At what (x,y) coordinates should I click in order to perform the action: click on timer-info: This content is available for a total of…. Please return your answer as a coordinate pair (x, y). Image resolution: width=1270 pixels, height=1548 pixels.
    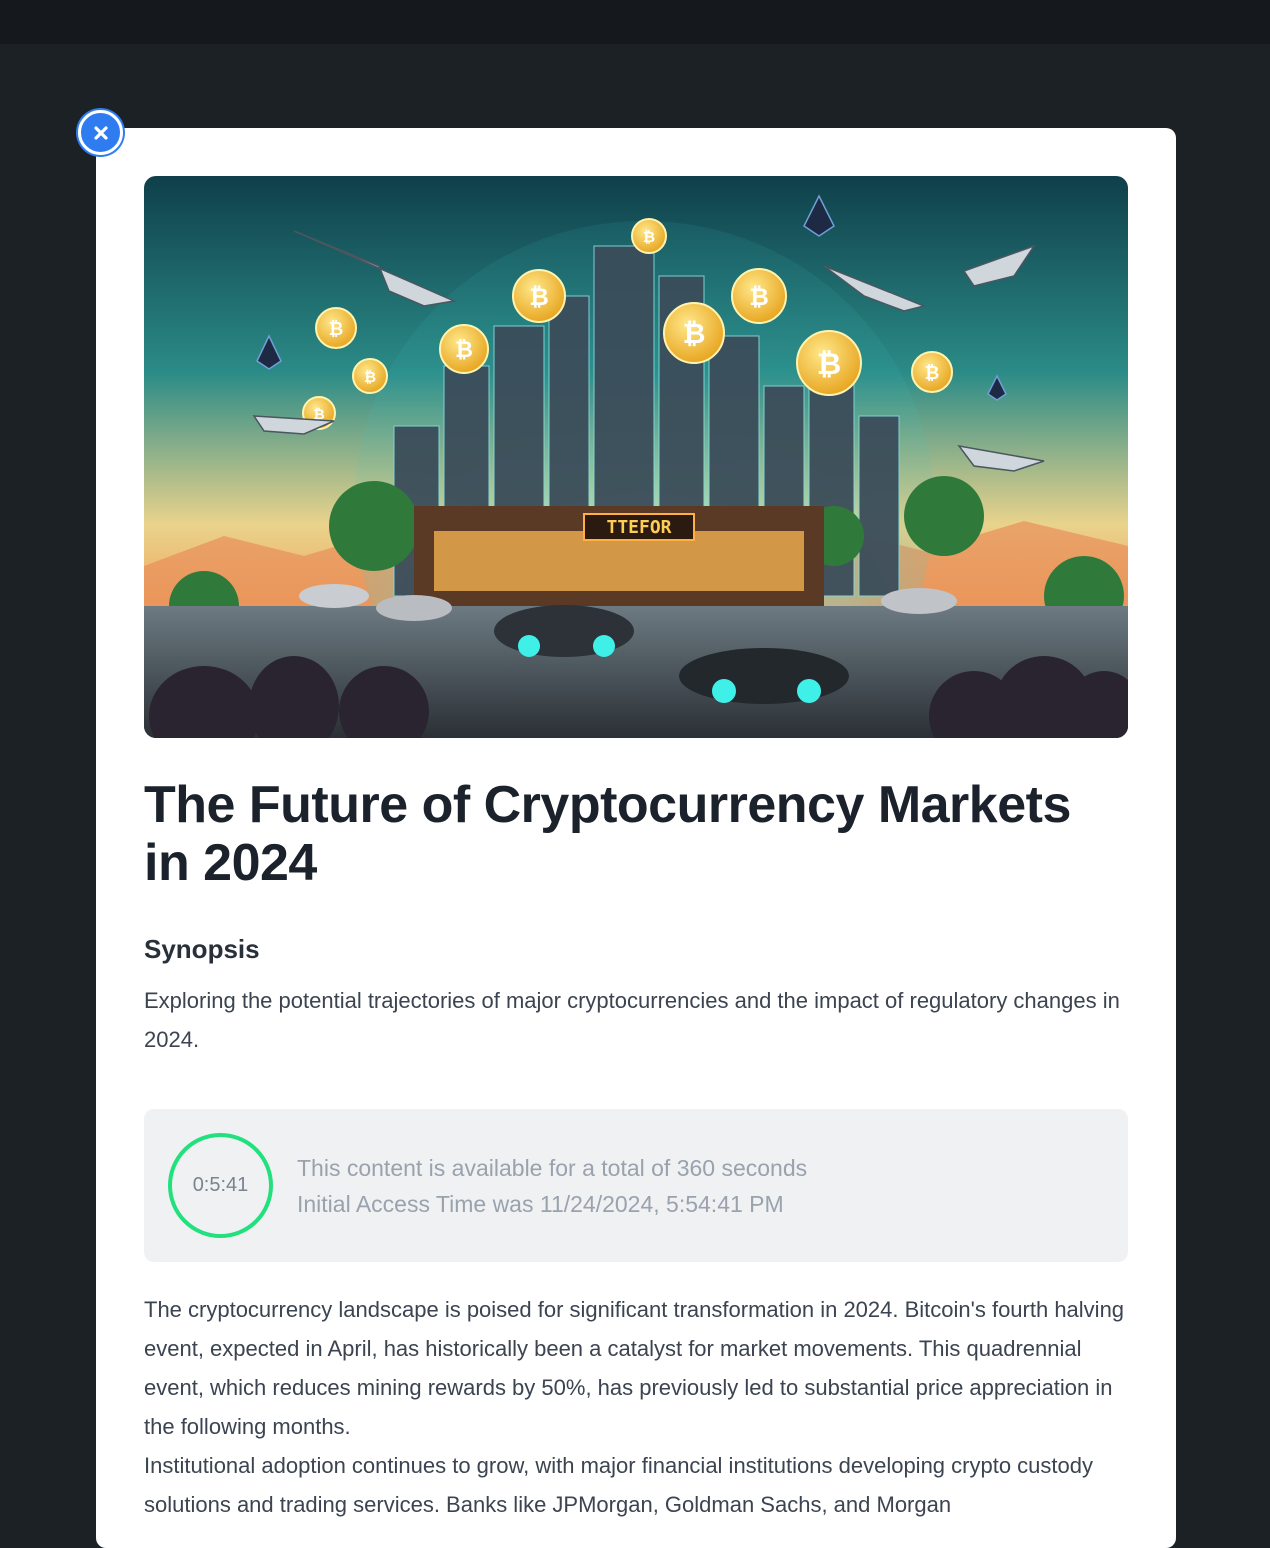
    Looking at the image, I should click on (552, 1186).